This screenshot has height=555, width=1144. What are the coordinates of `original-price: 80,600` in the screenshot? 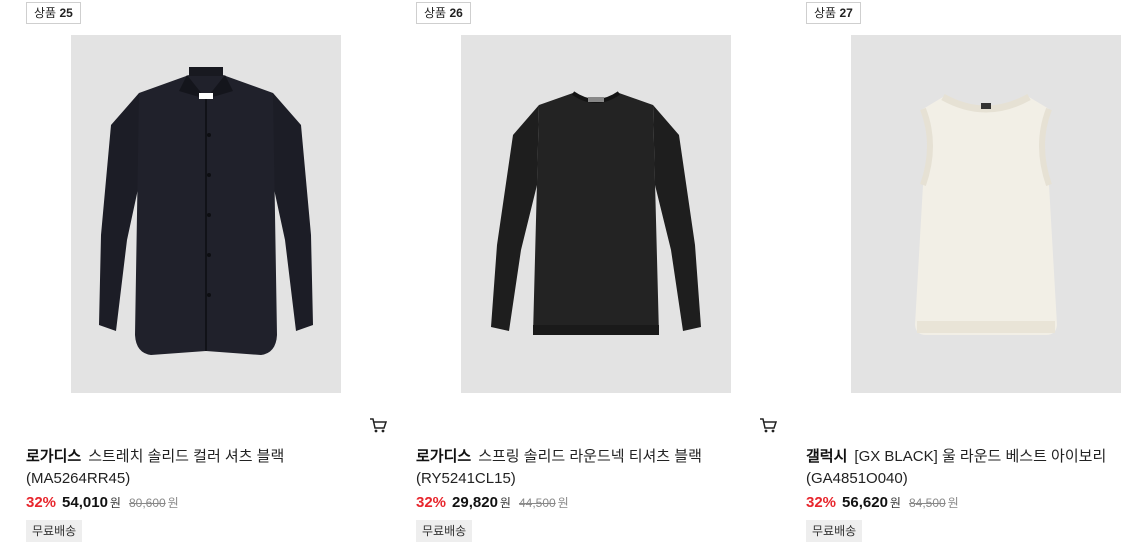 It's located at (147, 503).